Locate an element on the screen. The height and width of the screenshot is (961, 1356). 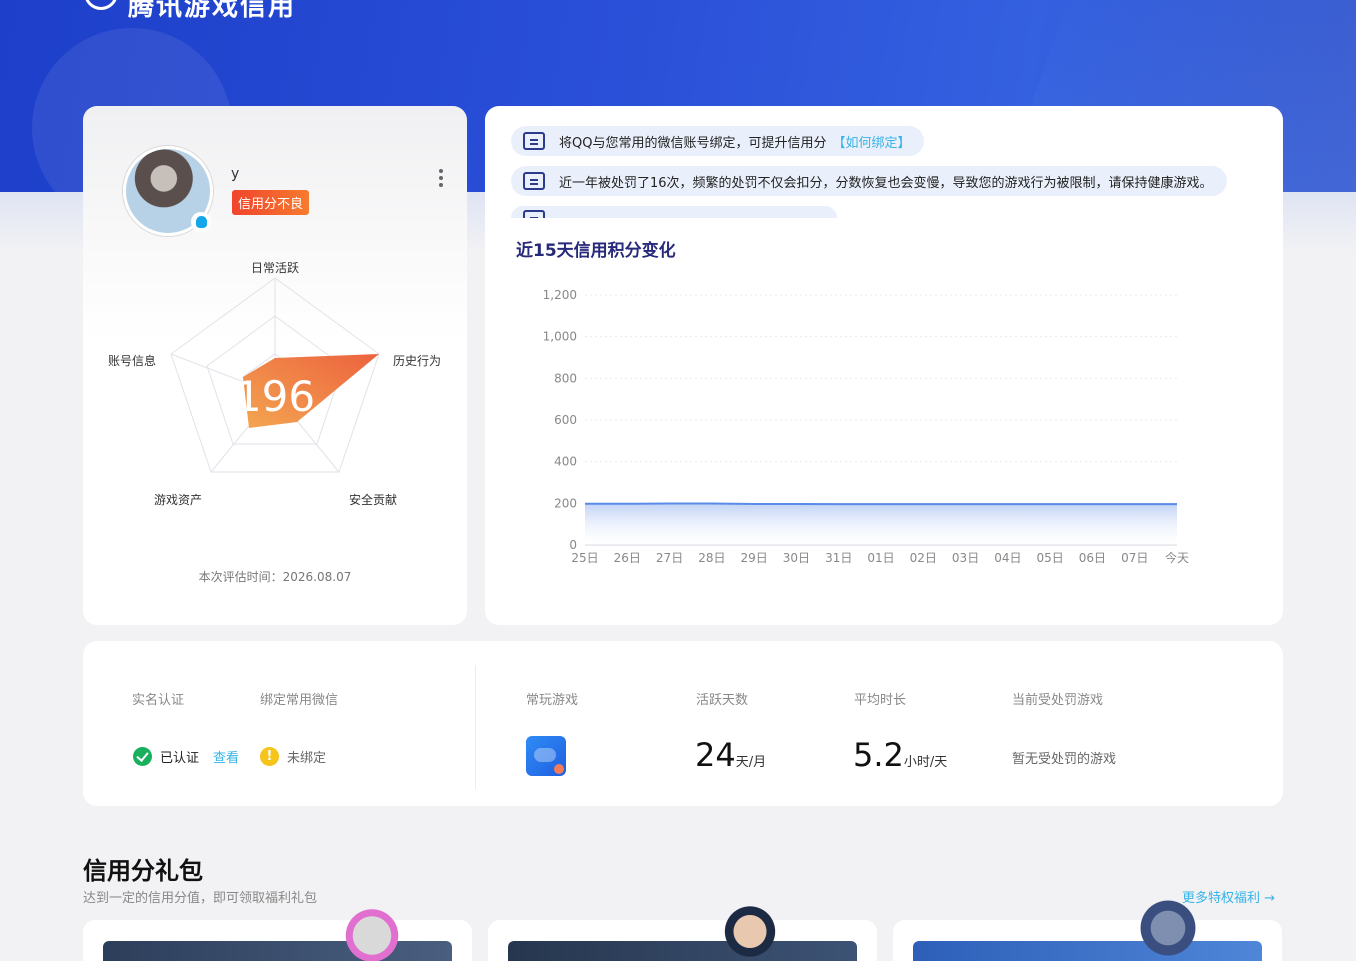
username: y is located at coordinates (235, 174).